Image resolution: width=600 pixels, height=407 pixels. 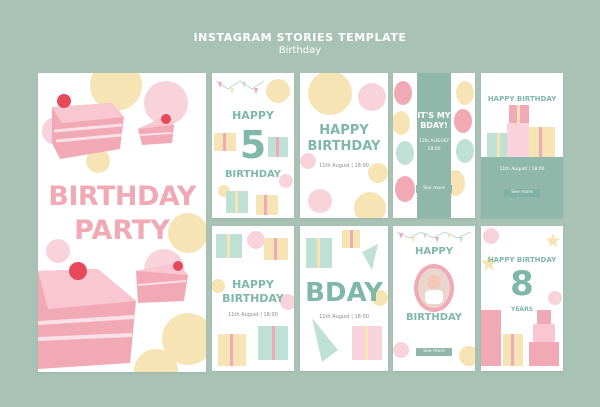 I want to click on birthday-heading: BIRTHDAY, so click(x=122, y=196).